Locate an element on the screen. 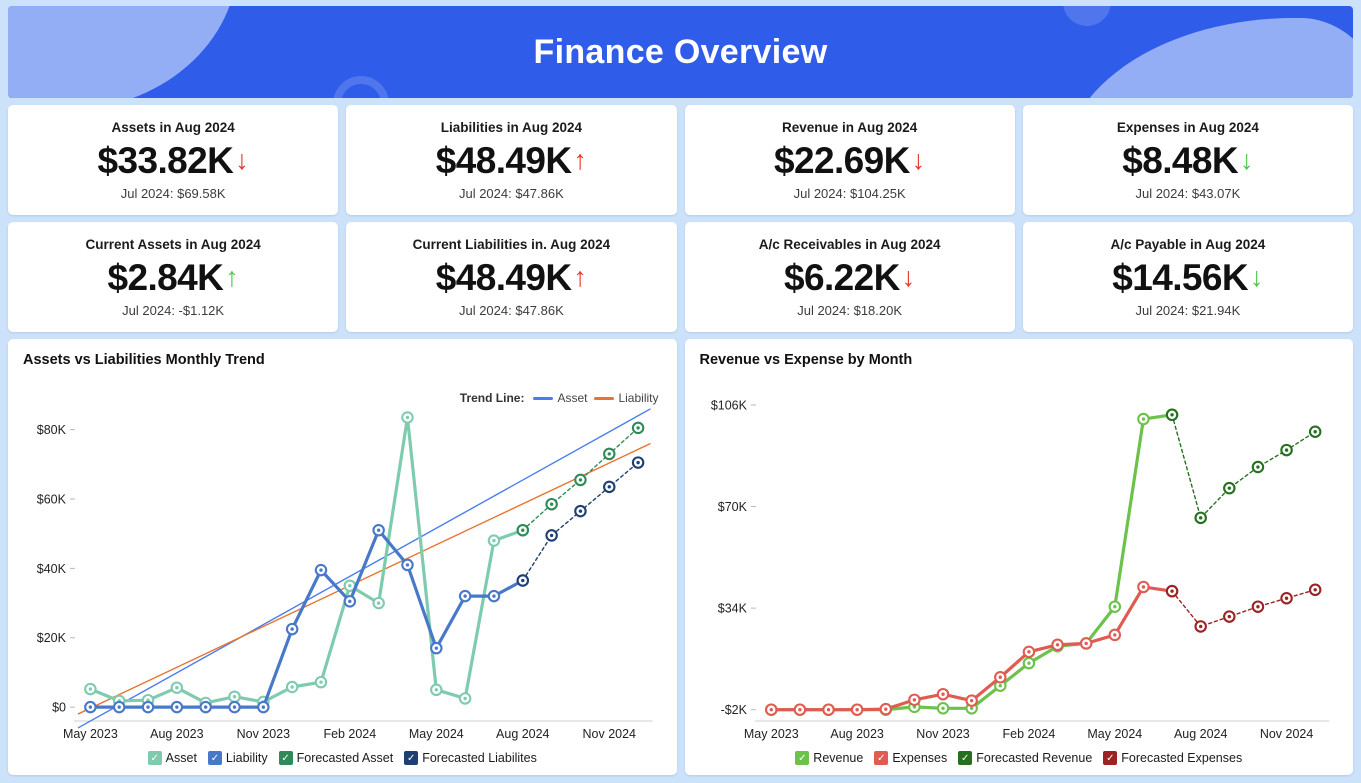  legend-item: ✓ Liability is located at coordinates (237, 758).